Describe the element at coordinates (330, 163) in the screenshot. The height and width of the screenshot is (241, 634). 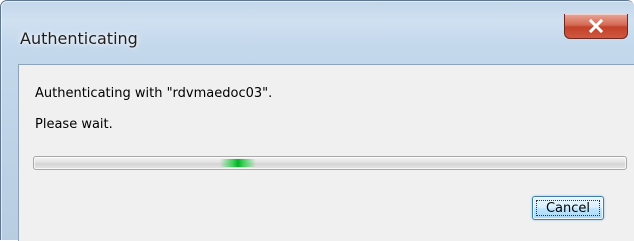
I see `progress-bar` at that location.